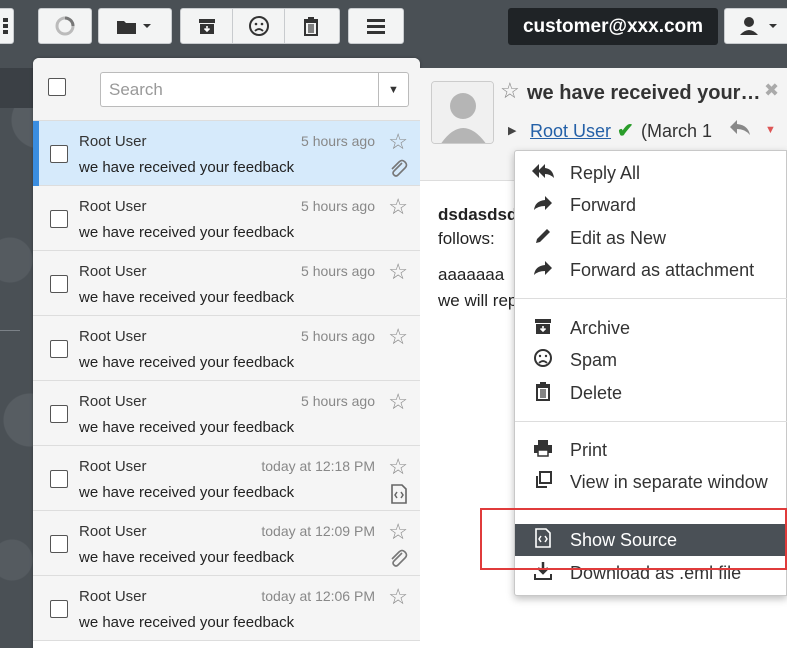  Describe the element at coordinates (318, 466) in the screenshot. I see `timestamp: today at 12:18 PM` at that location.